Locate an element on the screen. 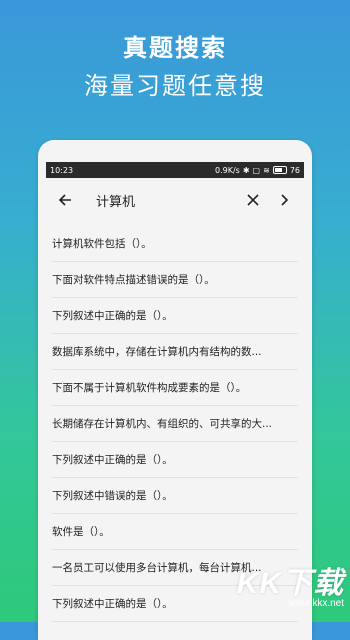  chevron-right-icon is located at coordinates (285, 200).